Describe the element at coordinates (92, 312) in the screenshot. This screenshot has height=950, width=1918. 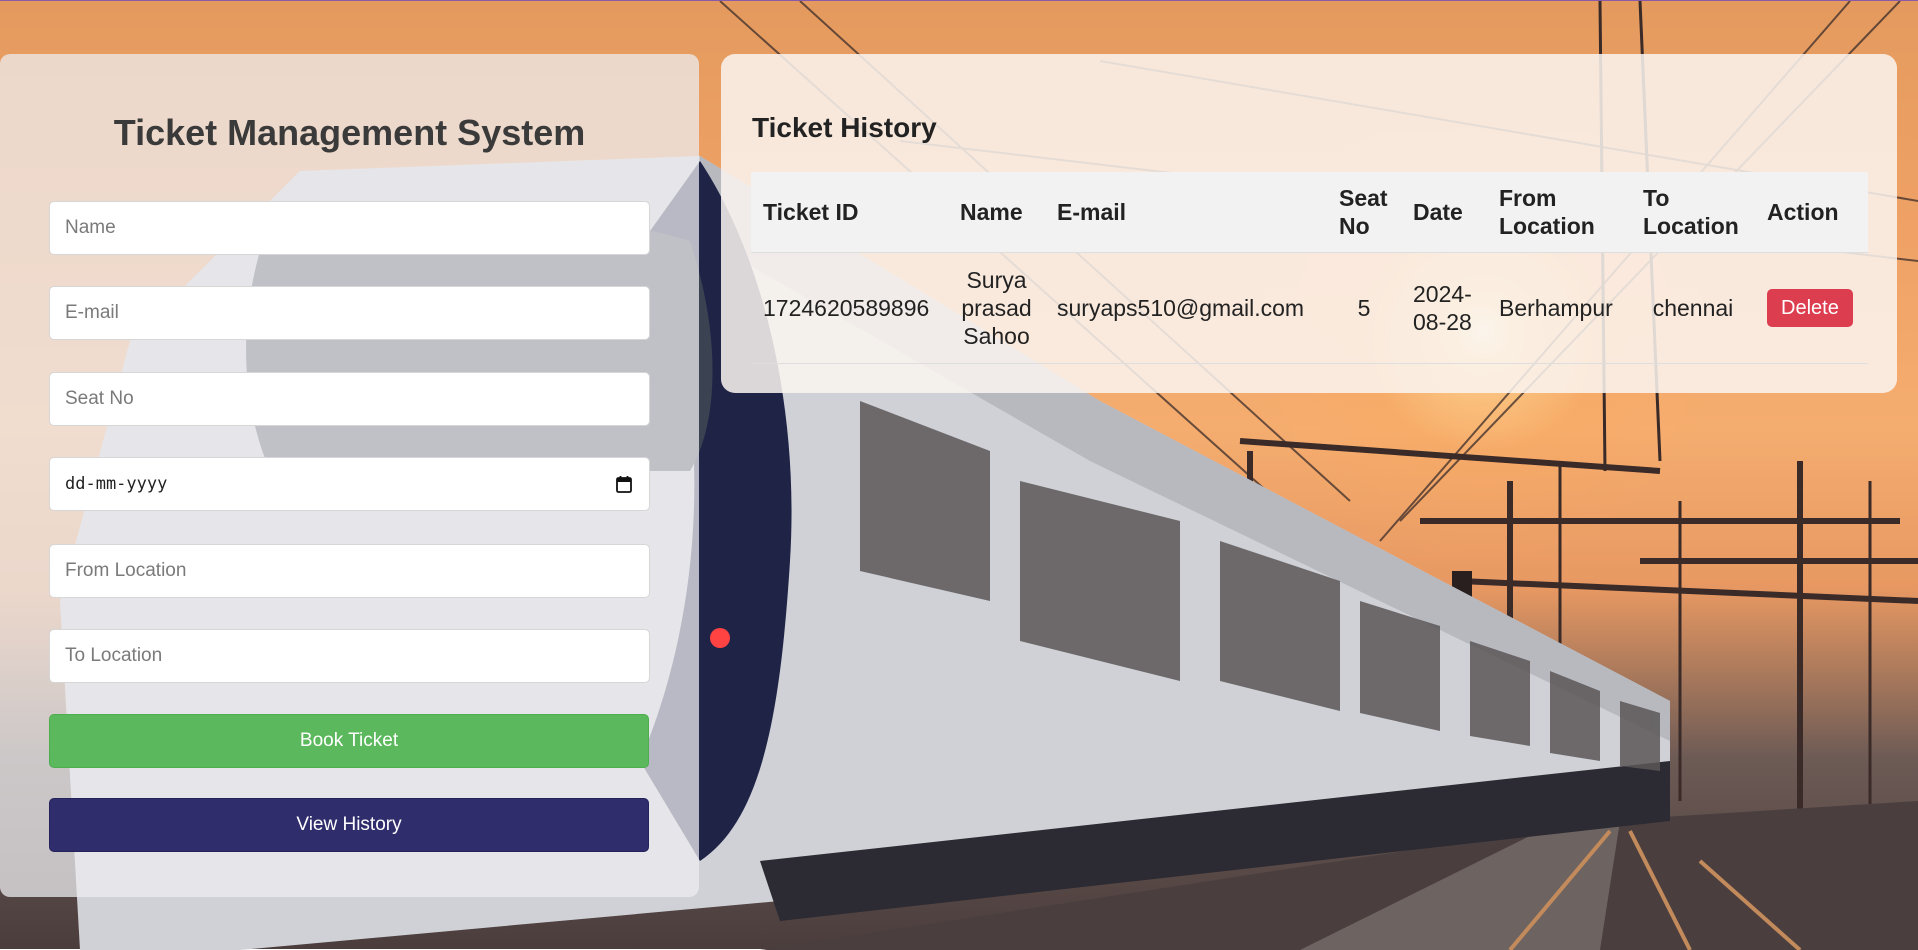
I see `email-placeholder: E-mail` at that location.